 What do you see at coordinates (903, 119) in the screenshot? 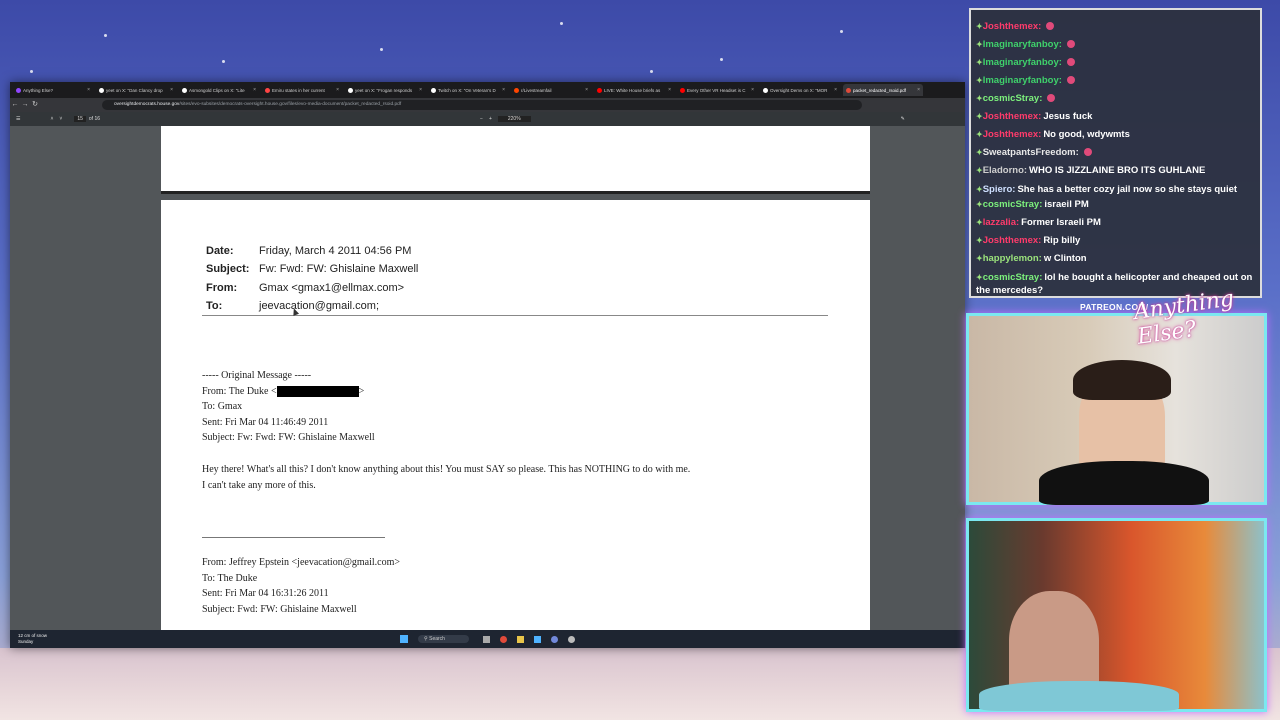
I see `draw-icon: ✎` at bounding box center [903, 119].